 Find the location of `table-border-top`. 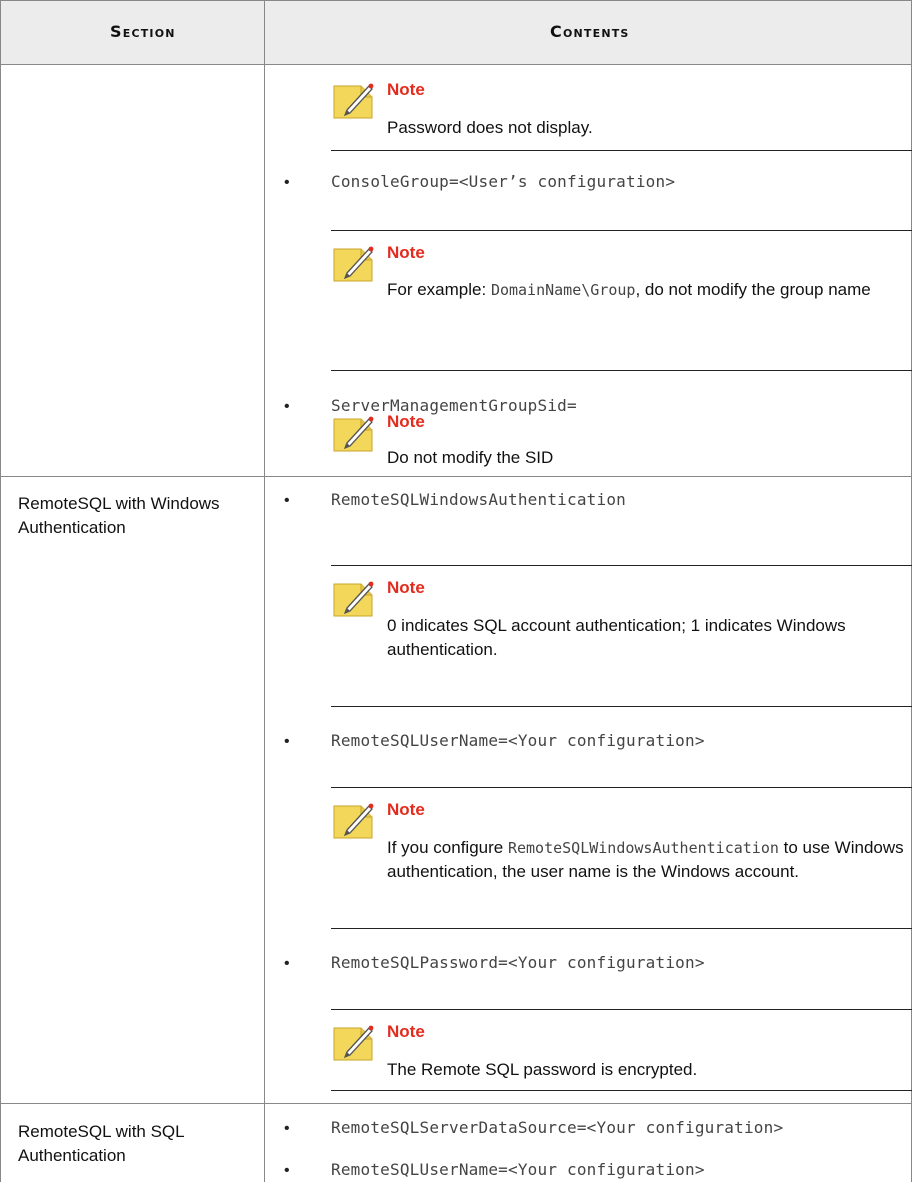

table-border-top is located at coordinates (456, 0).